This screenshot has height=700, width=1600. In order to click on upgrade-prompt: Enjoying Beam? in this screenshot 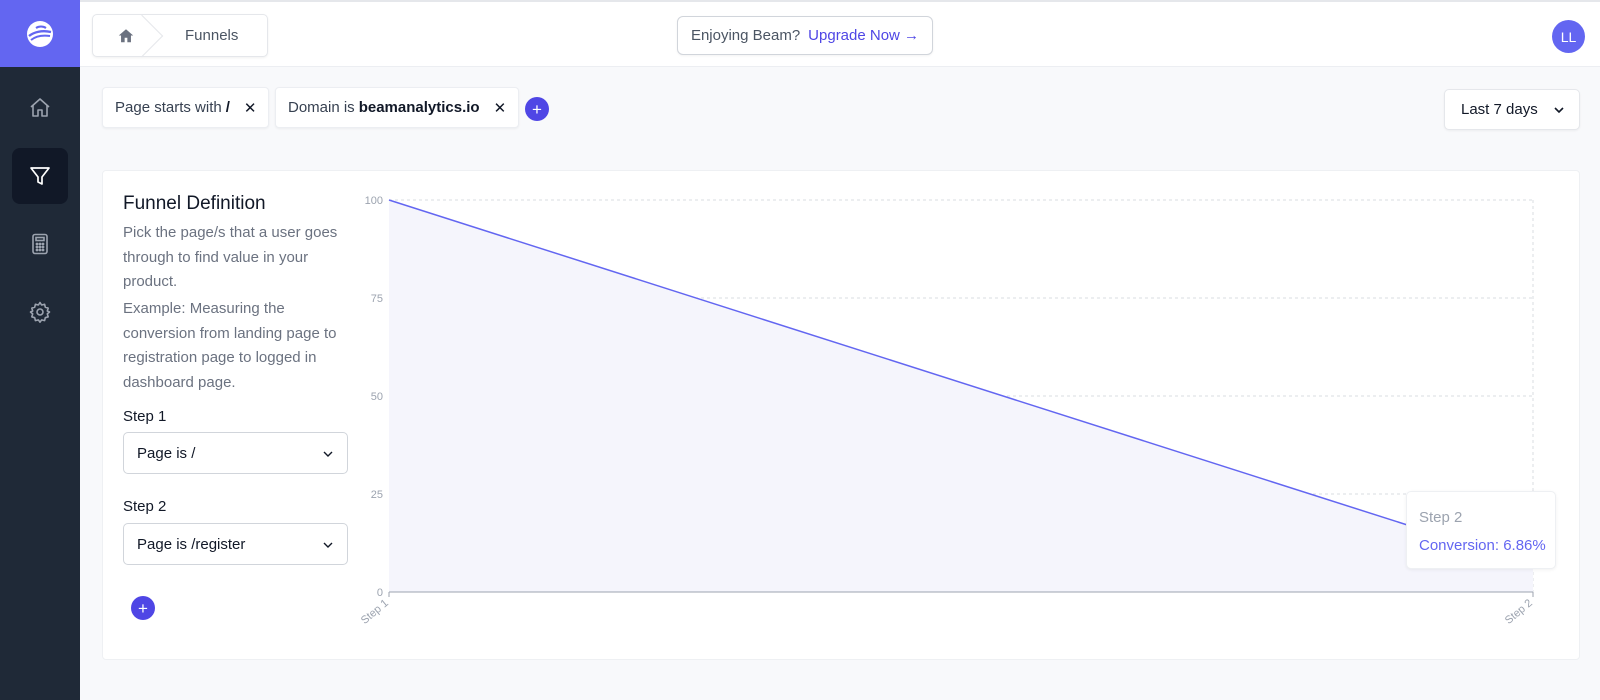, I will do `click(745, 35)`.